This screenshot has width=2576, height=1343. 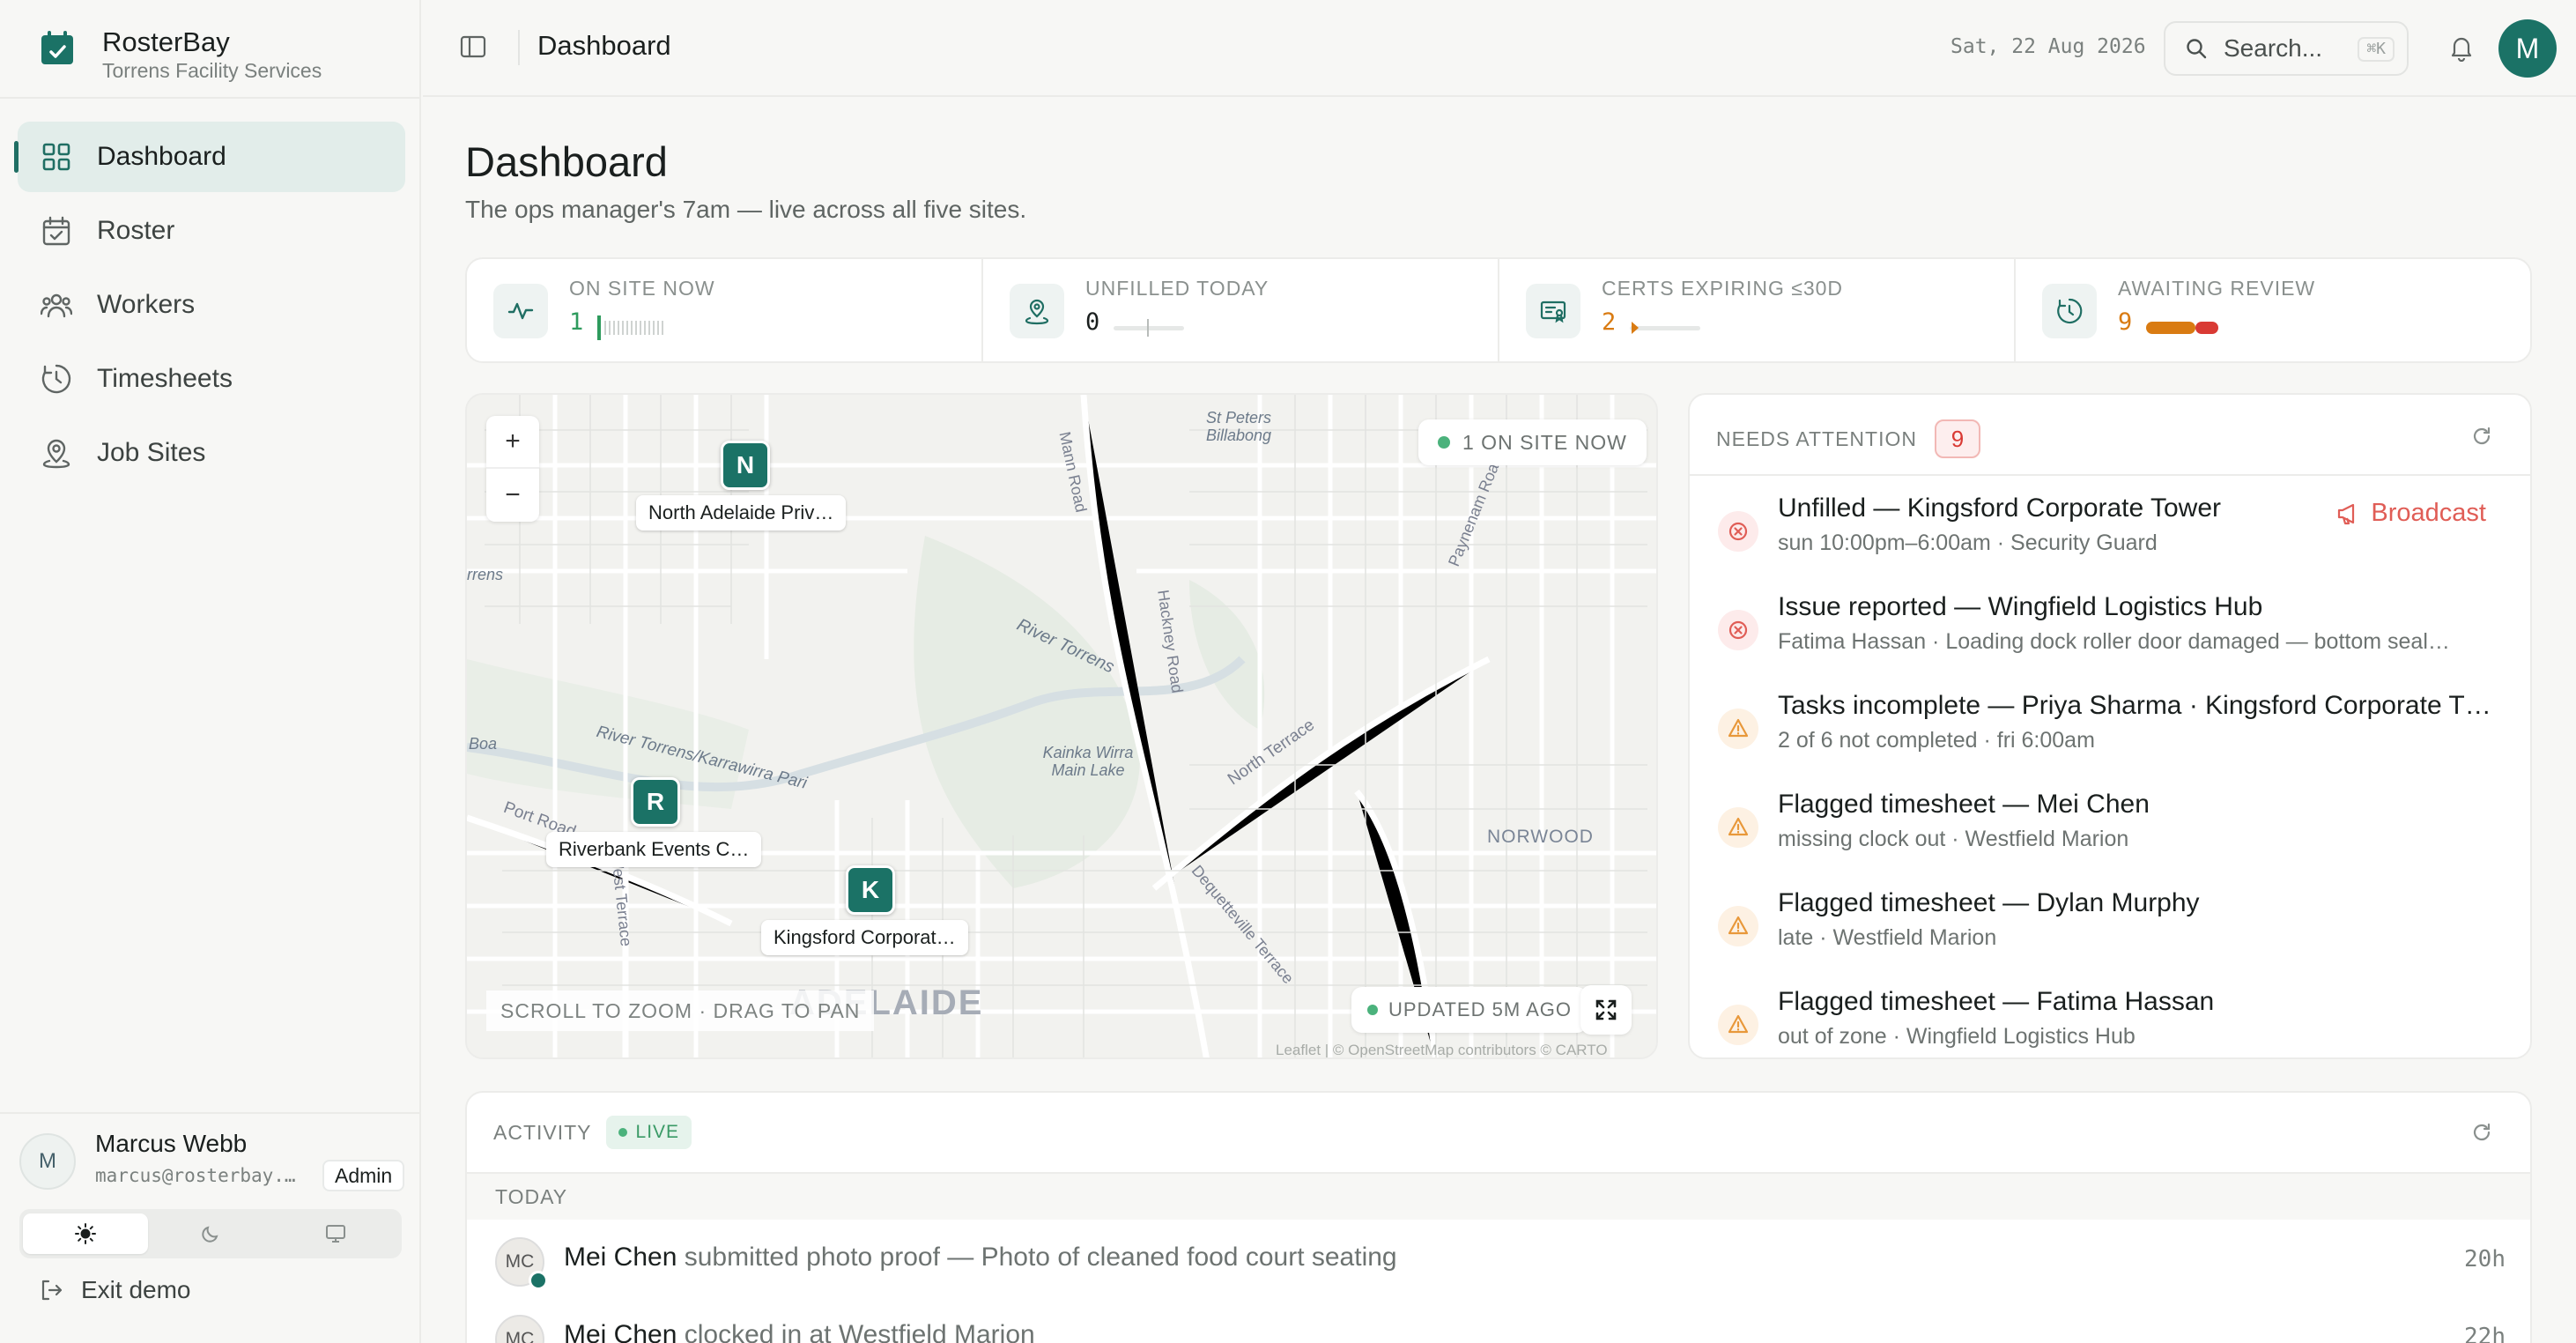 What do you see at coordinates (165, 378) in the screenshot?
I see `sidebar-item-label: Timesheets` at bounding box center [165, 378].